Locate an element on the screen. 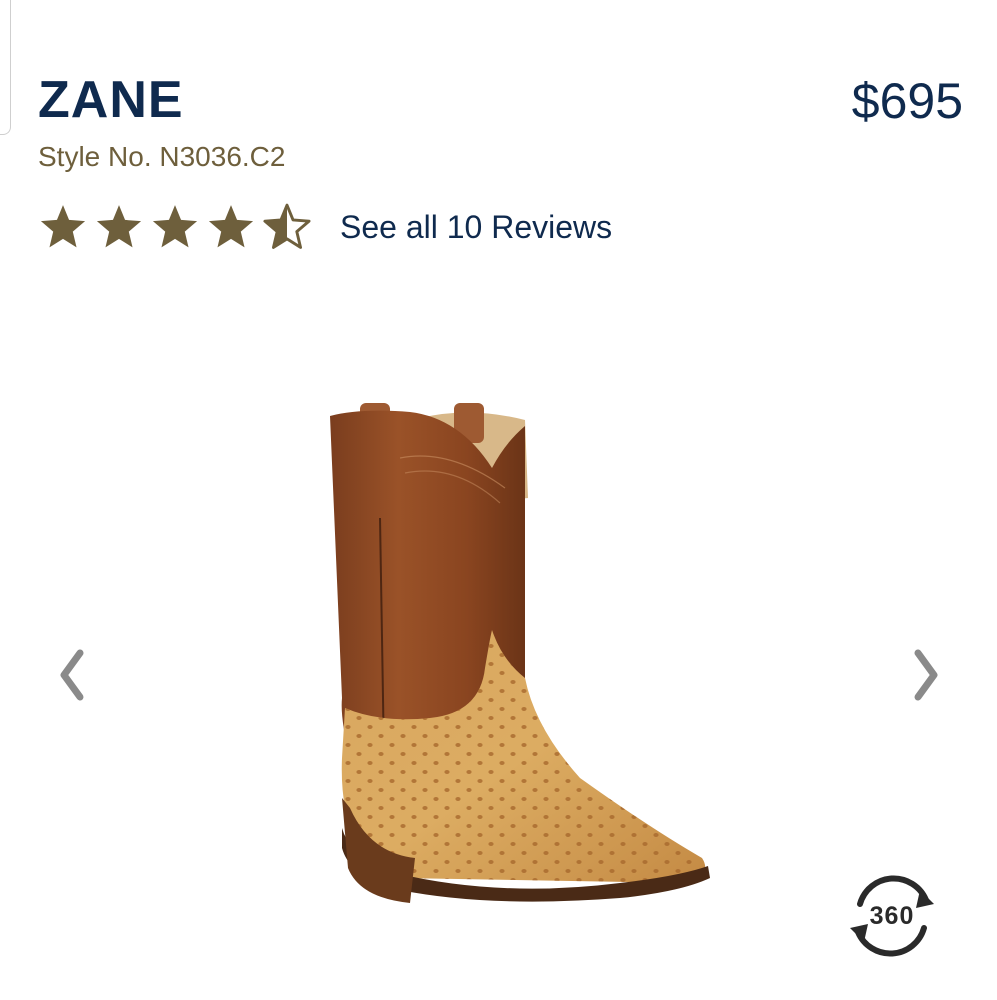 Image resolution: width=997 pixels, height=1000 pixels. star-half-icon is located at coordinates (287, 226).